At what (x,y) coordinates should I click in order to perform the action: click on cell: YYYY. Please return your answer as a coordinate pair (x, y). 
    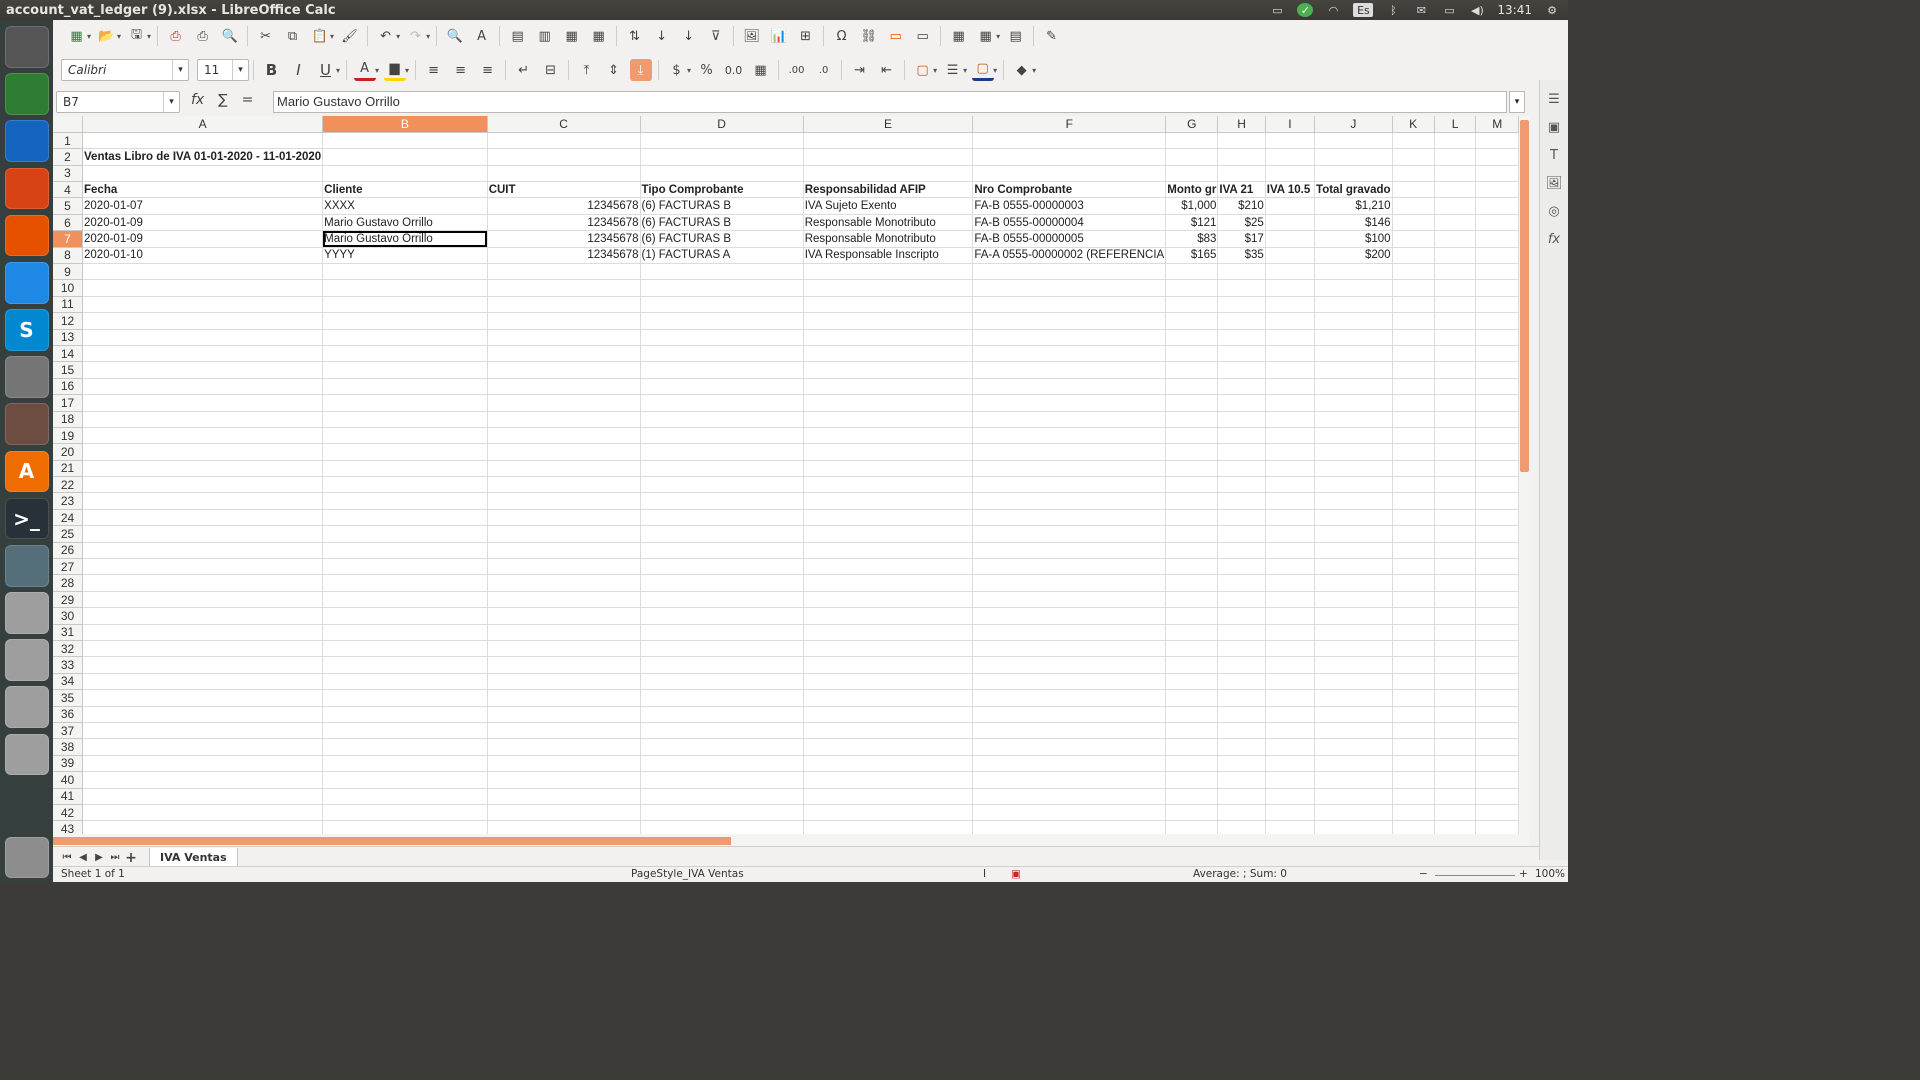
    Looking at the image, I should click on (405, 256).